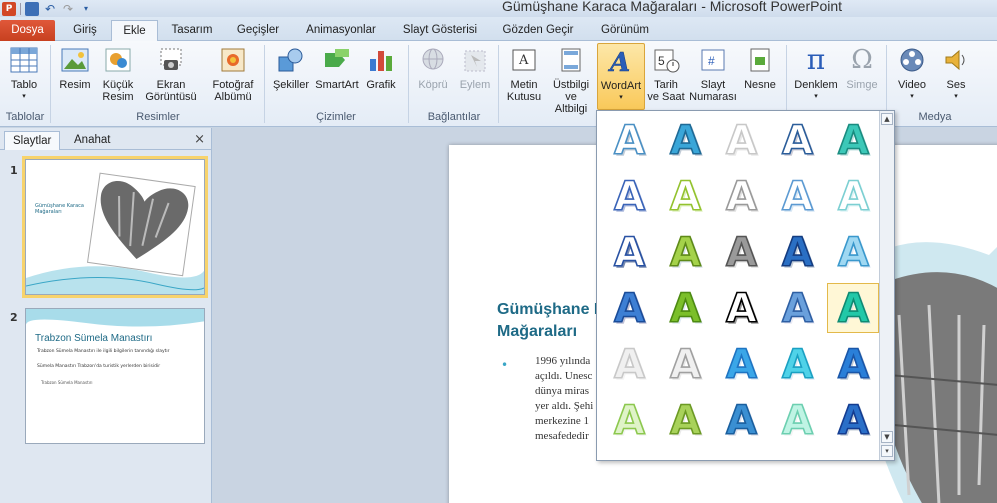  Describe the element at coordinates (475, 68) in the screenshot. I see `action-button: Eylem` at that location.